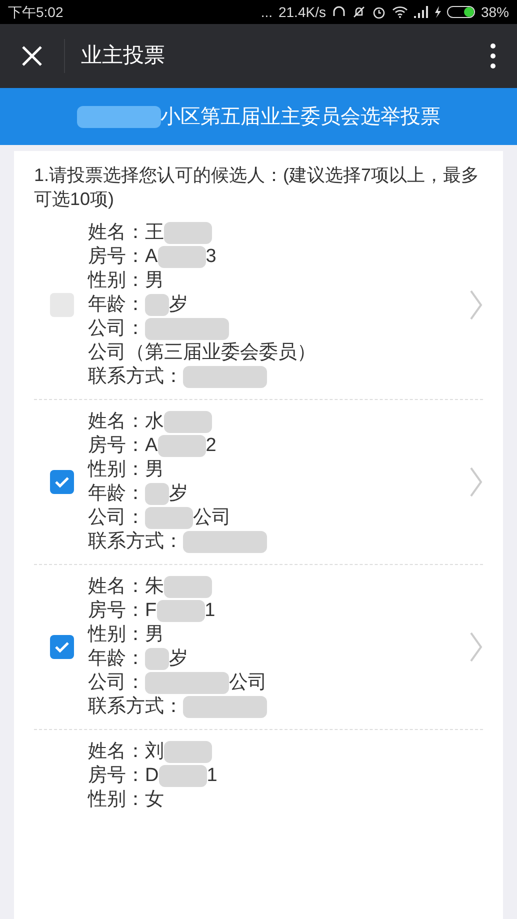 The width and height of the screenshot is (517, 919). What do you see at coordinates (126, 587) in the screenshot?
I see `candidate-info: 姓名：朱` at bounding box center [126, 587].